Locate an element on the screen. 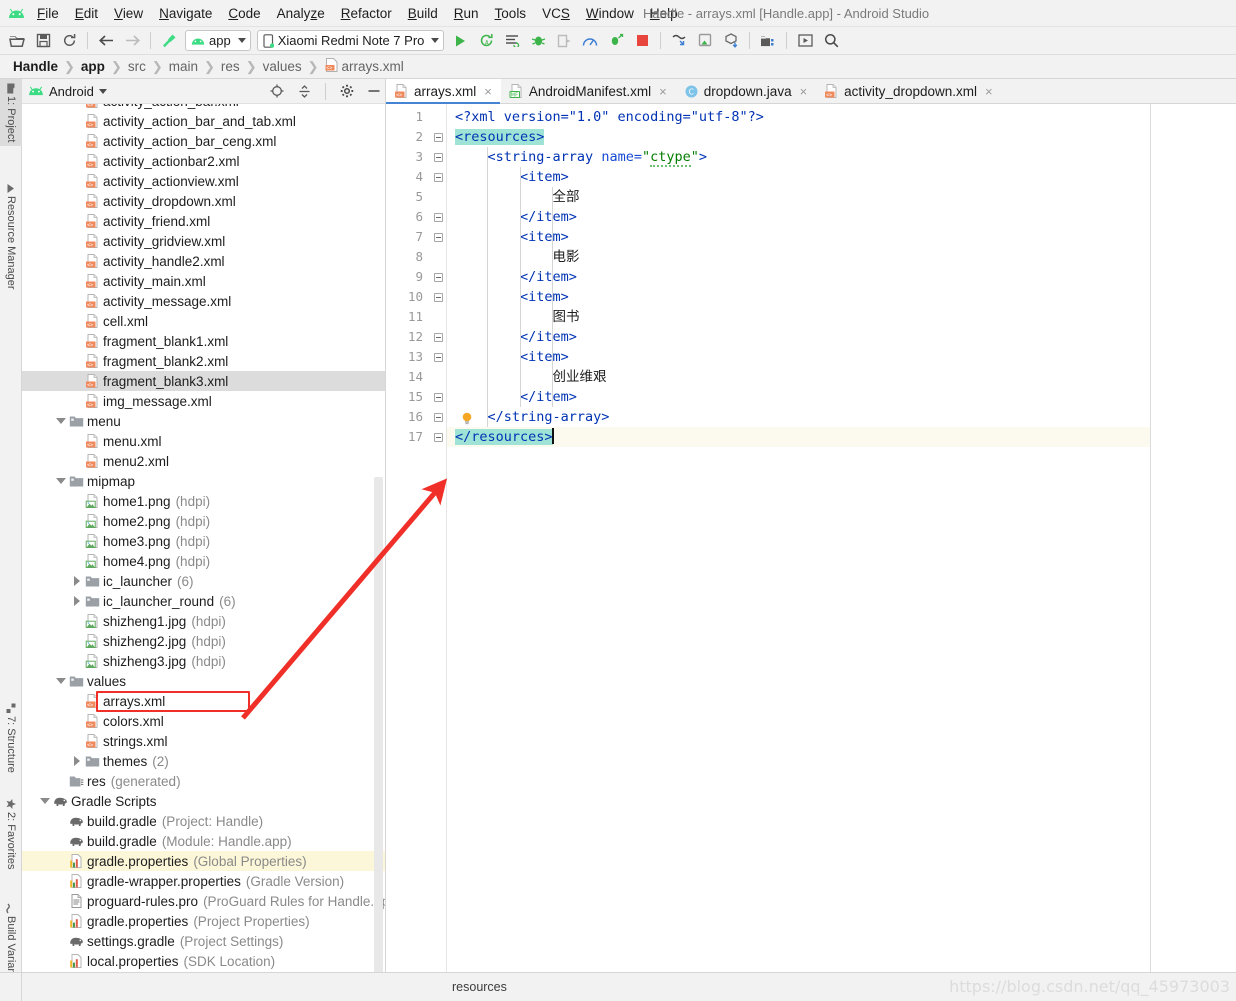 This screenshot has height=1001, width=1236. tree-row: <> activity_dropdown.xml is located at coordinates (203, 201).